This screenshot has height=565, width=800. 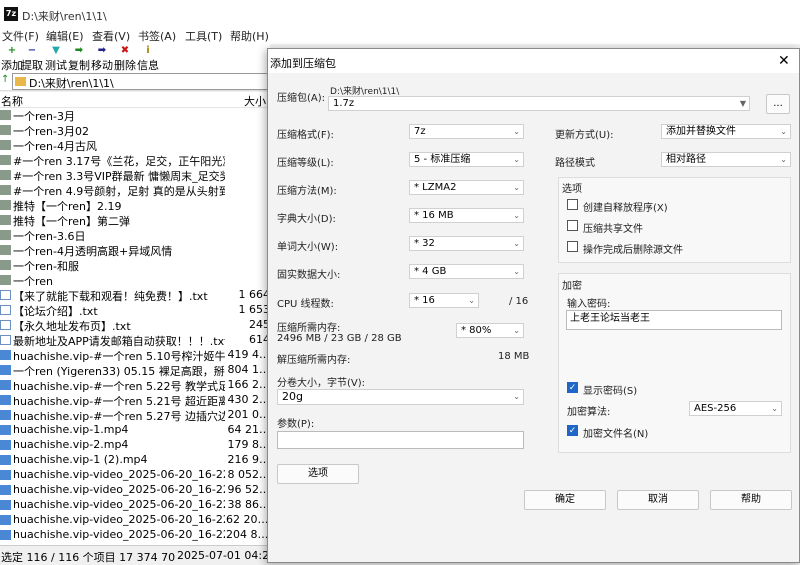 What do you see at coordinates (249, 36) in the screenshot?
I see `menu-help: 帮助(H)` at bounding box center [249, 36].